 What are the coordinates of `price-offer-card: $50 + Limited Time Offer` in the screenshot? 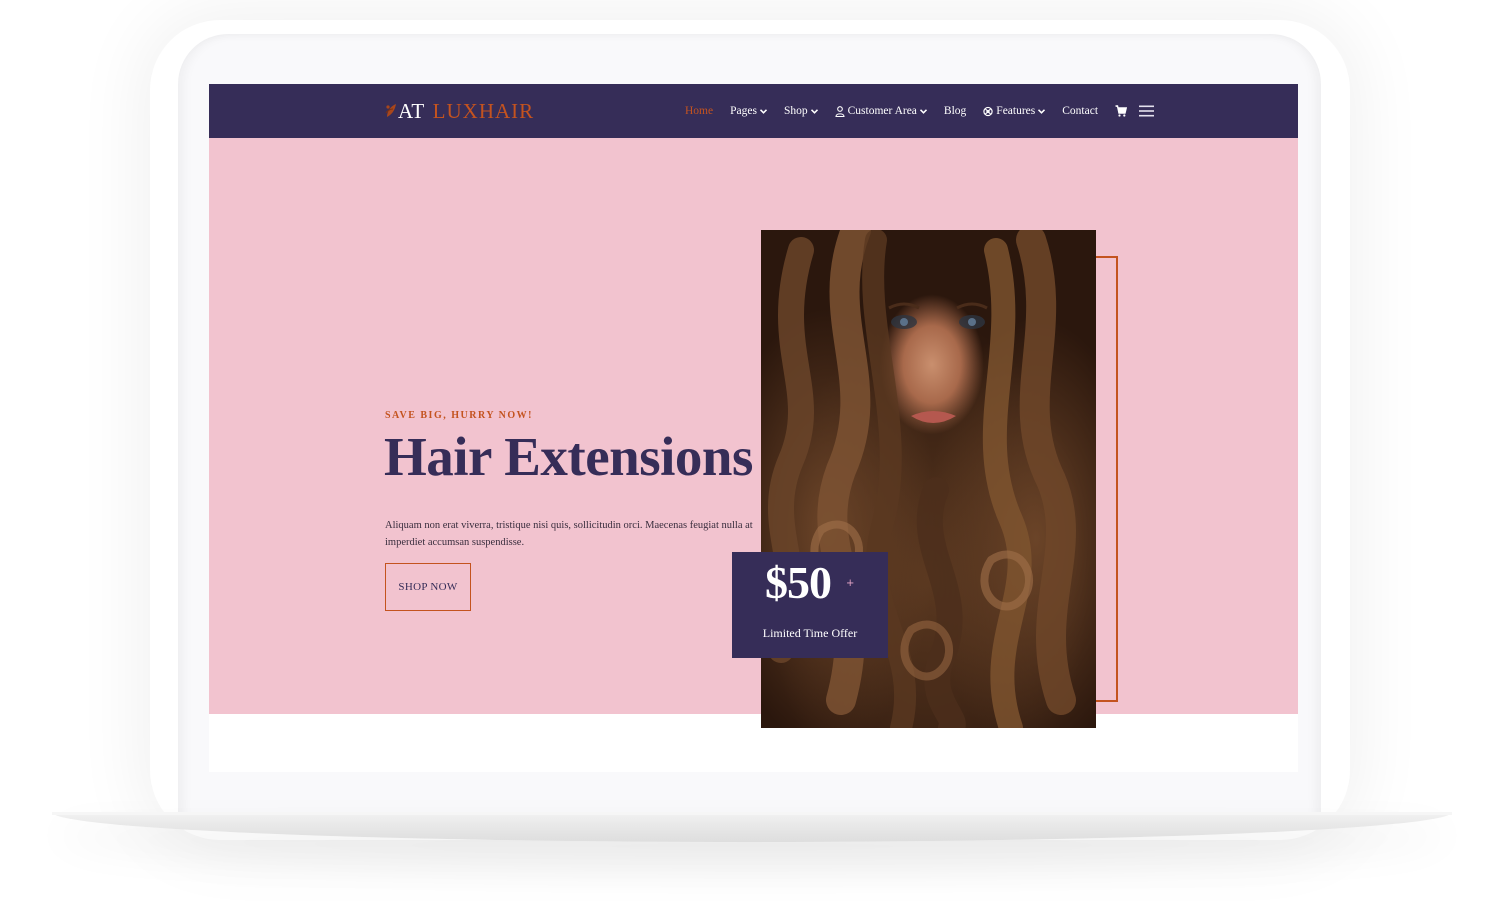 It's located at (810, 605).